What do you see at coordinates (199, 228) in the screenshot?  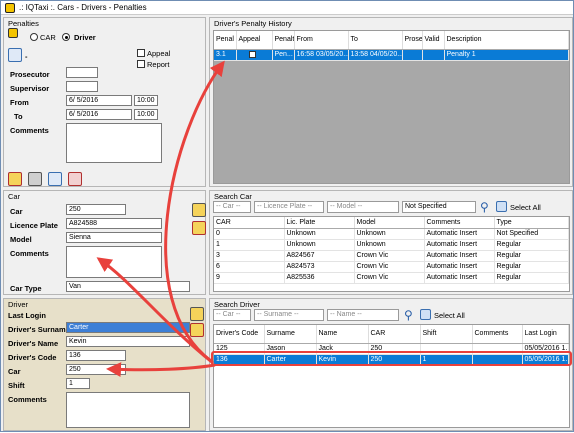 I see `car-delete-icon` at bounding box center [199, 228].